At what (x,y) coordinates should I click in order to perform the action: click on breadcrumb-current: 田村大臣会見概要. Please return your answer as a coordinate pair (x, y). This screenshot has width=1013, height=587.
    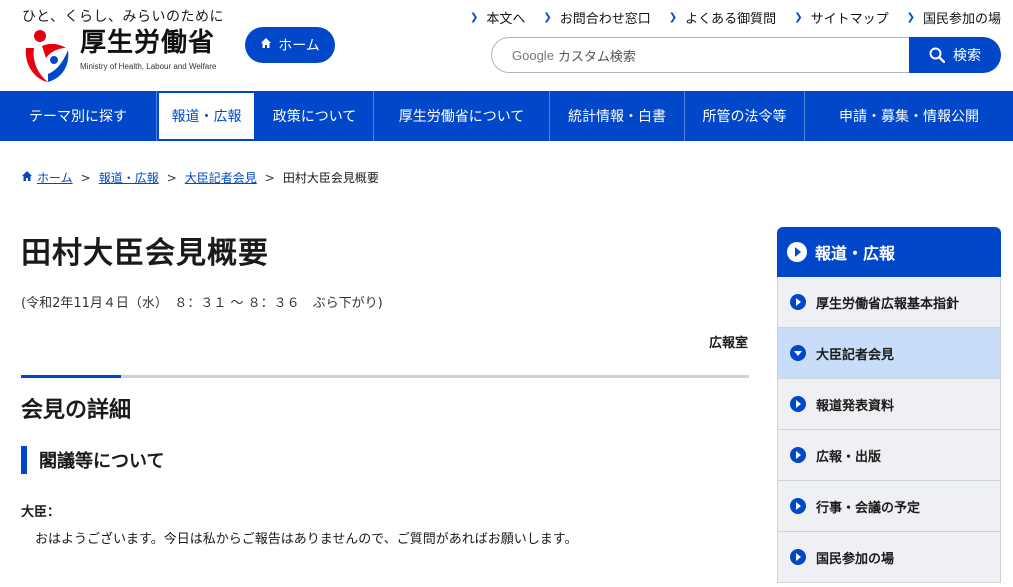
    Looking at the image, I should click on (330, 178).